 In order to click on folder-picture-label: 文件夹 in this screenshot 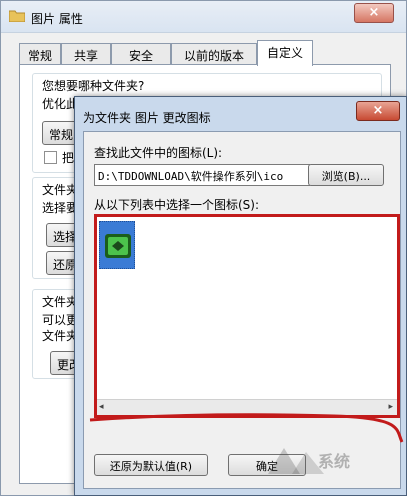, I will do `click(60, 190)`.